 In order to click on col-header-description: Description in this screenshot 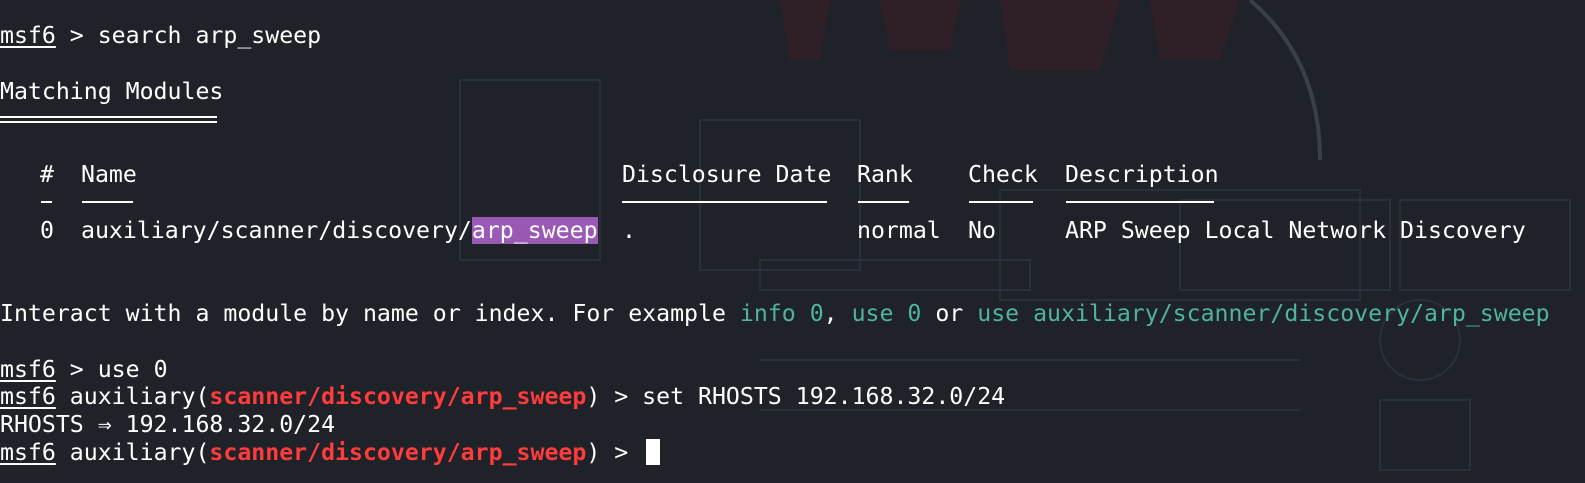, I will do `click(1142, 174)`.